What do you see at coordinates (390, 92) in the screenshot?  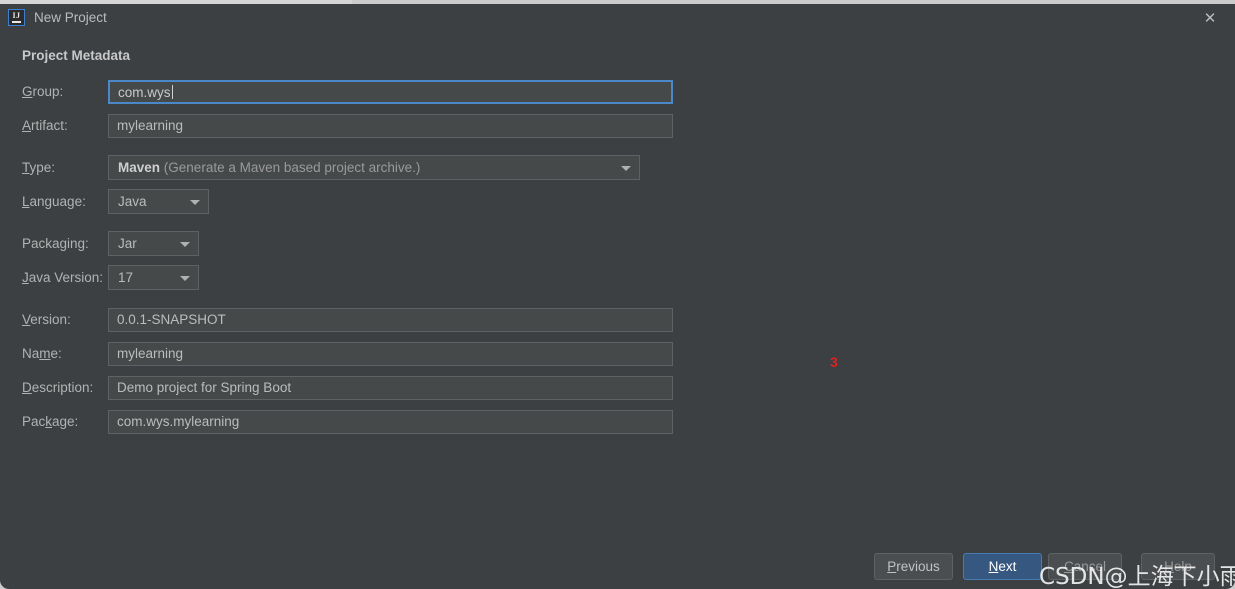 I see `group-input: com.wys` at bounding box center [390, 92].